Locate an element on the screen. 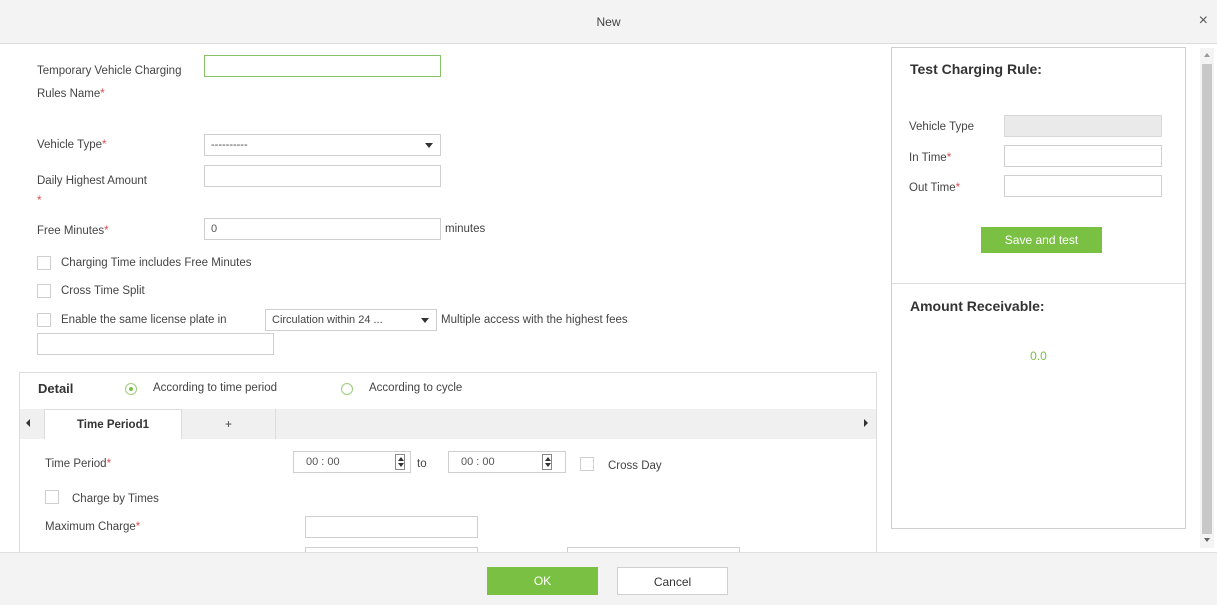 The height and width of the screenshot is (605, 1217). amount-receivable-value: 0.0 is located at coordinates (1038, 356).